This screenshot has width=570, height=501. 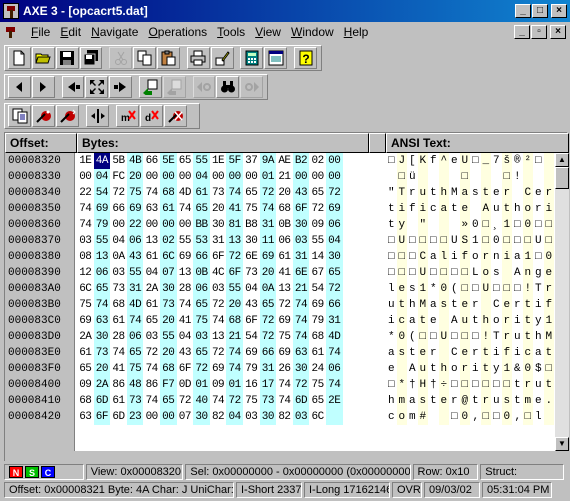 What do you see at coordinates (391, 193) in the screenshot?
I see `ansi-char: "` at bounding box center [391, 193].